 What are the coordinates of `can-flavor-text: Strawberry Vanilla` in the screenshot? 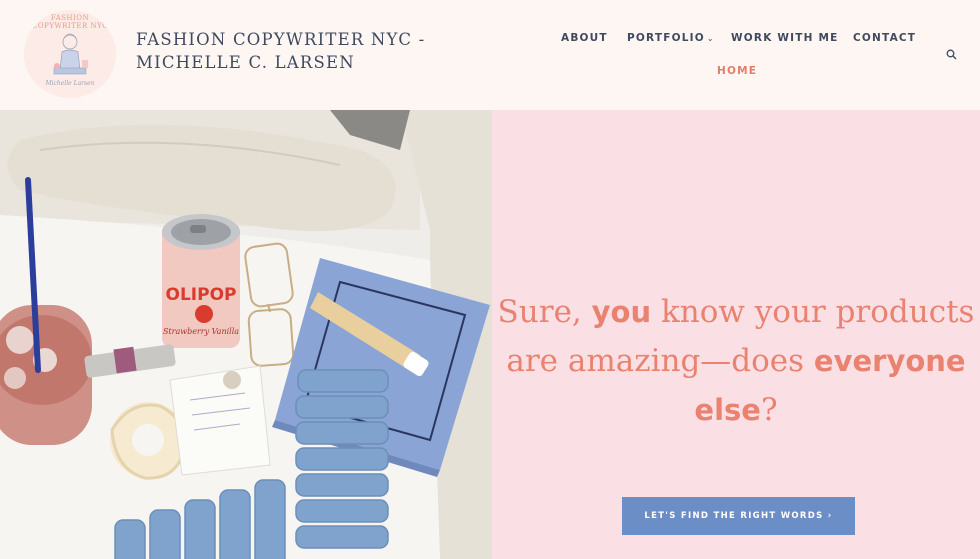 It's located at (201, 331).